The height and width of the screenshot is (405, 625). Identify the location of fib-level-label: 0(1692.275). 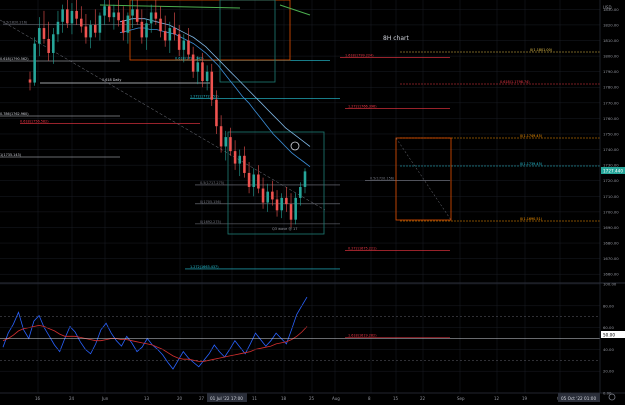
(211, 222).